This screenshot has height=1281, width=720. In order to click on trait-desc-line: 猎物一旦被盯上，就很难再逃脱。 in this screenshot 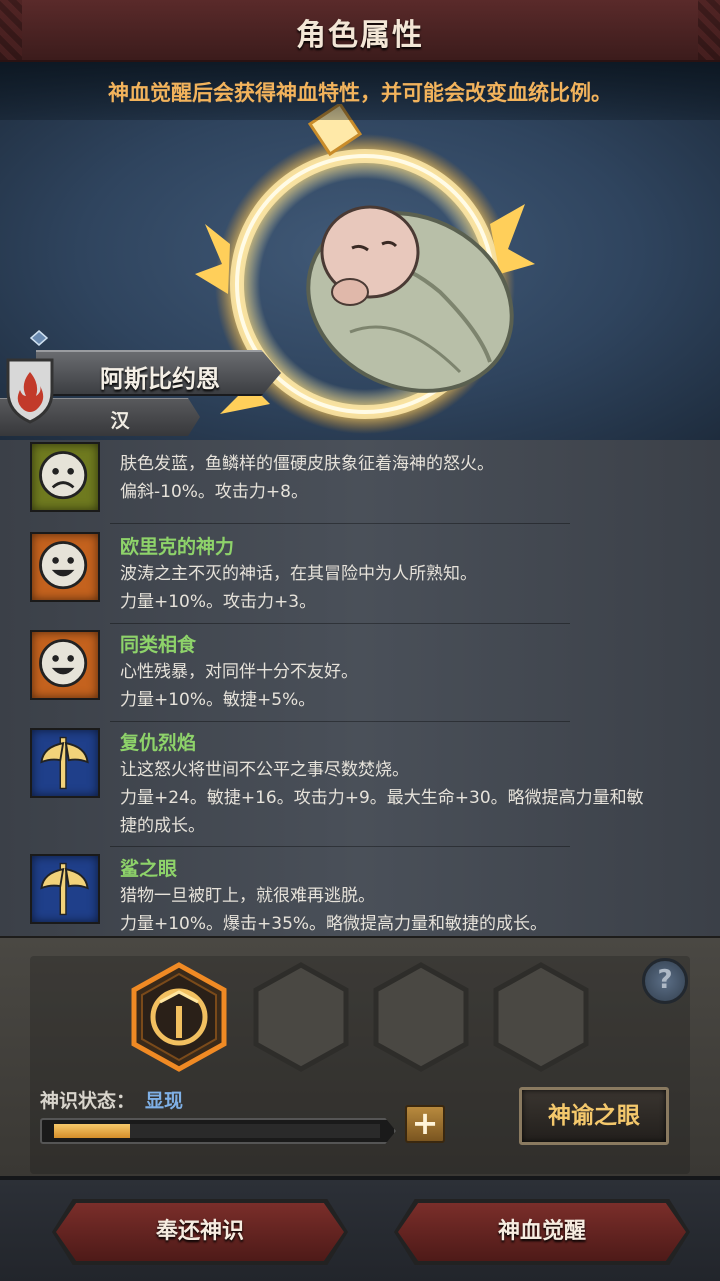, I will do `click(247, 896)`.